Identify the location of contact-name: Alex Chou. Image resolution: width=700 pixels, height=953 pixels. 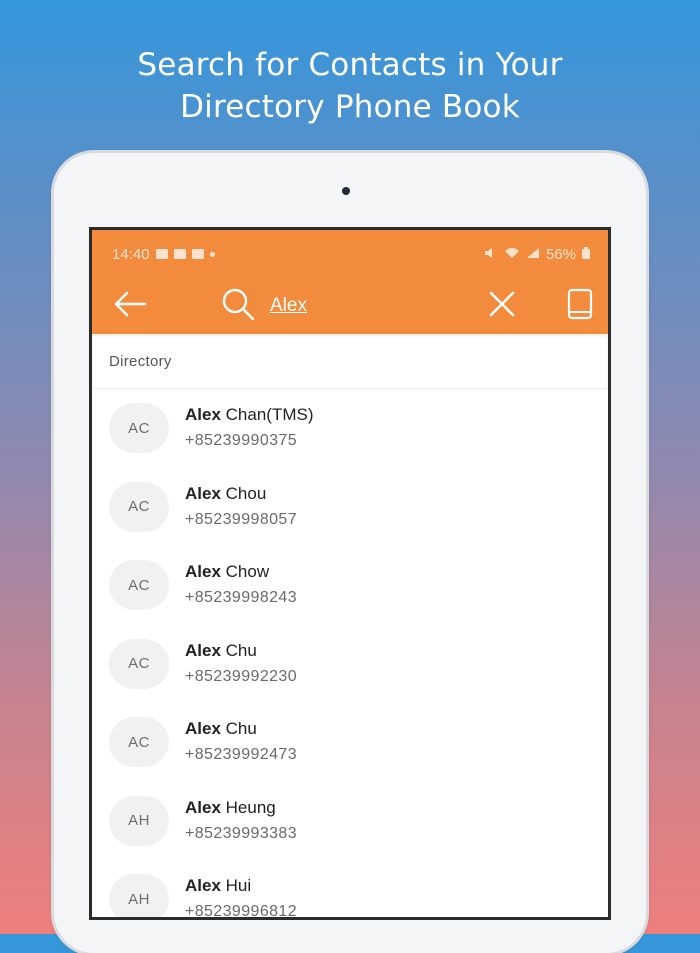
(225, 494).